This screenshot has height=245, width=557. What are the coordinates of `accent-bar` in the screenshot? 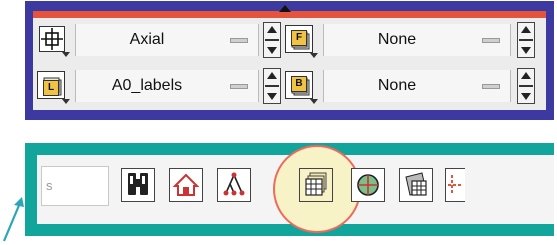 It's located at (289, 14).